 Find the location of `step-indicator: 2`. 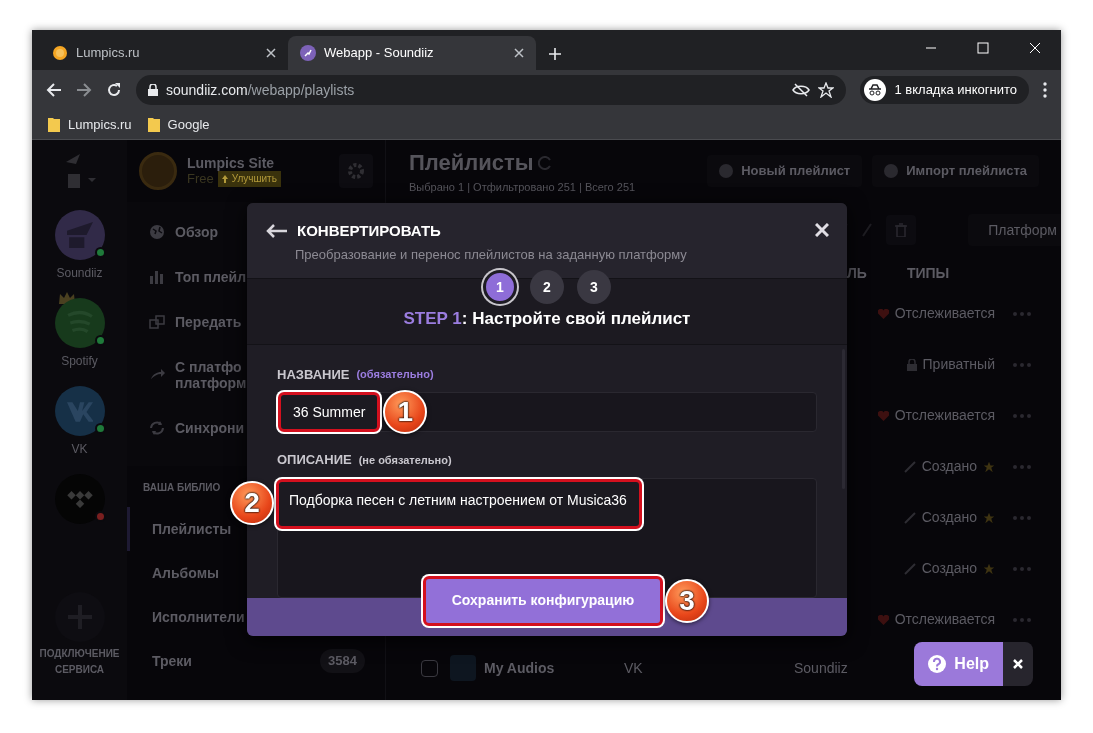

step-indicator: 2 is located at coordinates (547, 287).